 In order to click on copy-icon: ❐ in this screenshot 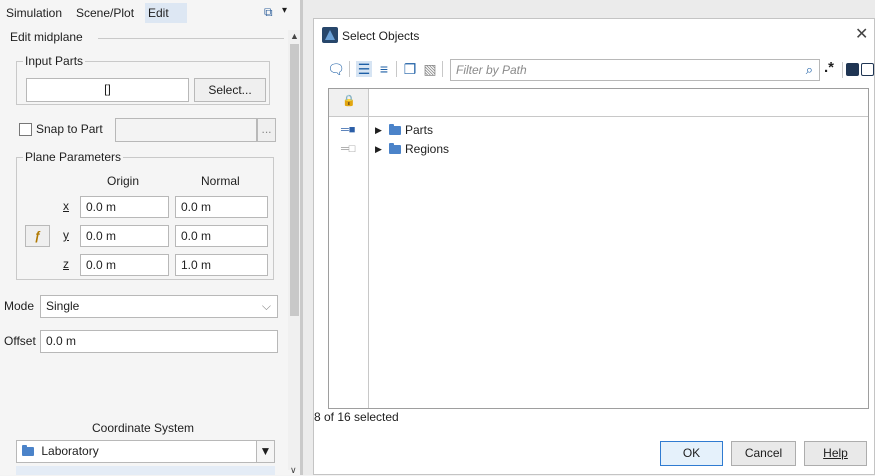, I will do `click(410, 69)`.